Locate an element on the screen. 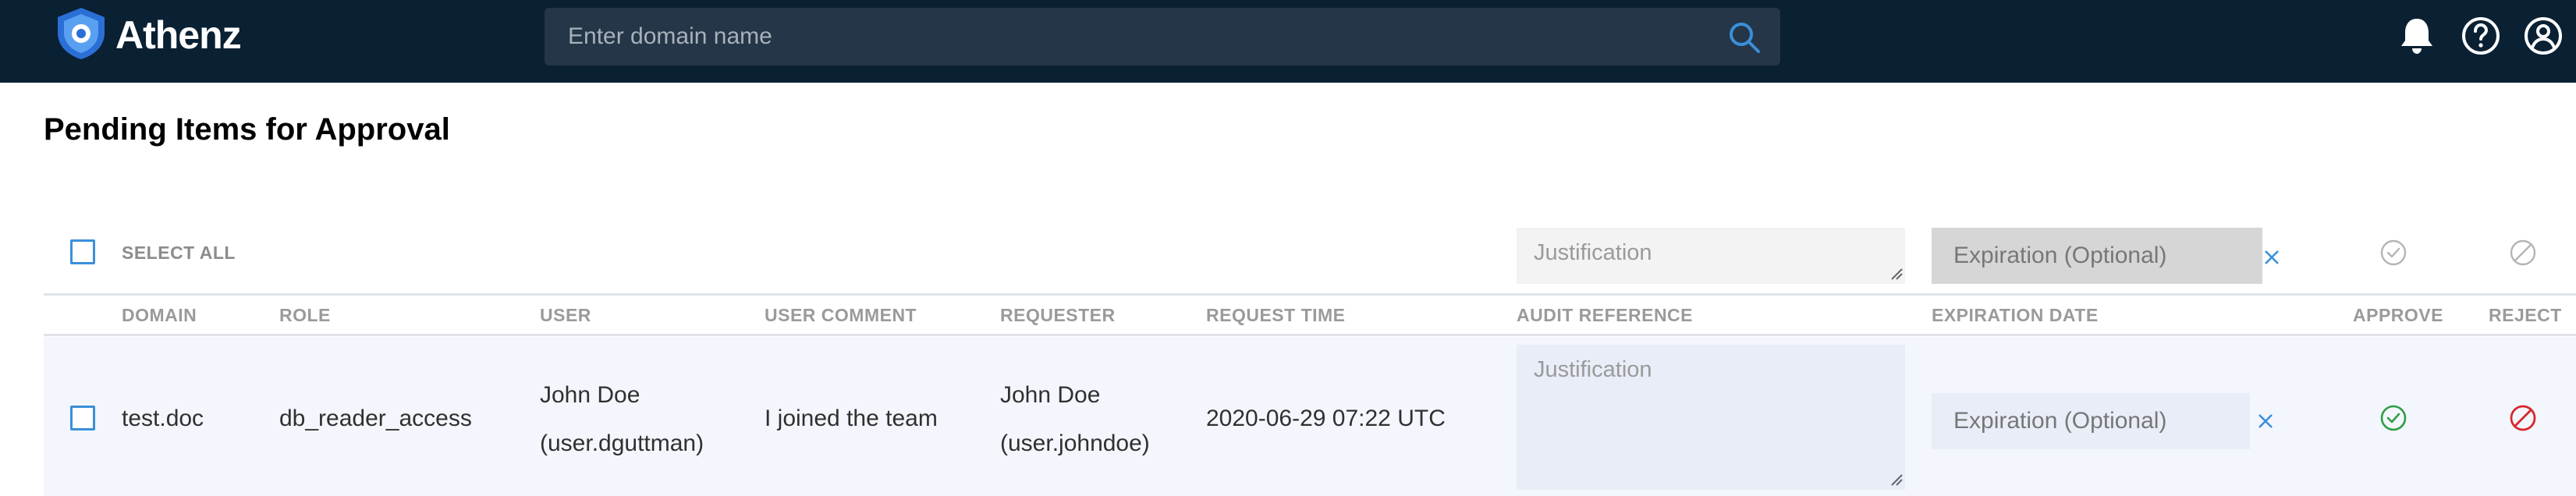  bell-icon is located at coordinates (2417, 36).